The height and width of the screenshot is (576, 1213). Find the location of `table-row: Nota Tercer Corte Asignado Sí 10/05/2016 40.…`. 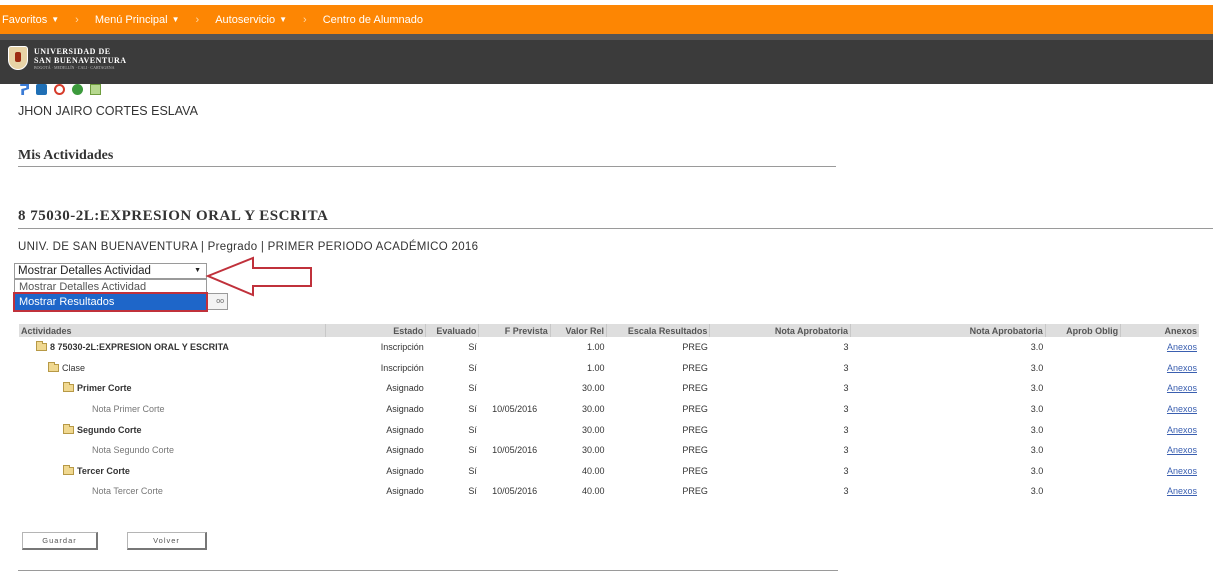

table-row: Nota Tercer Corte Asignado Sí 10/05/2016 40.… is located at coordinates (609, 491).